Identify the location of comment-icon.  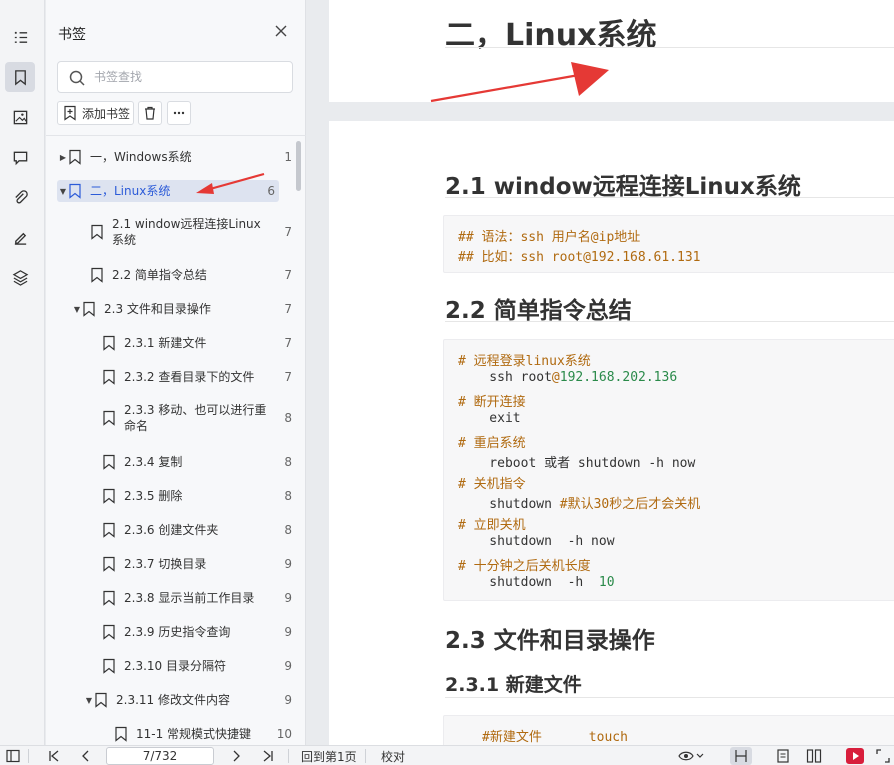
(20, 157).